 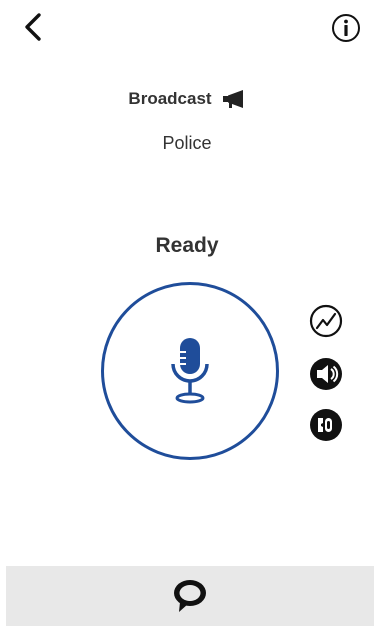 I want to click on chat-button, so click(x=190, y=596).